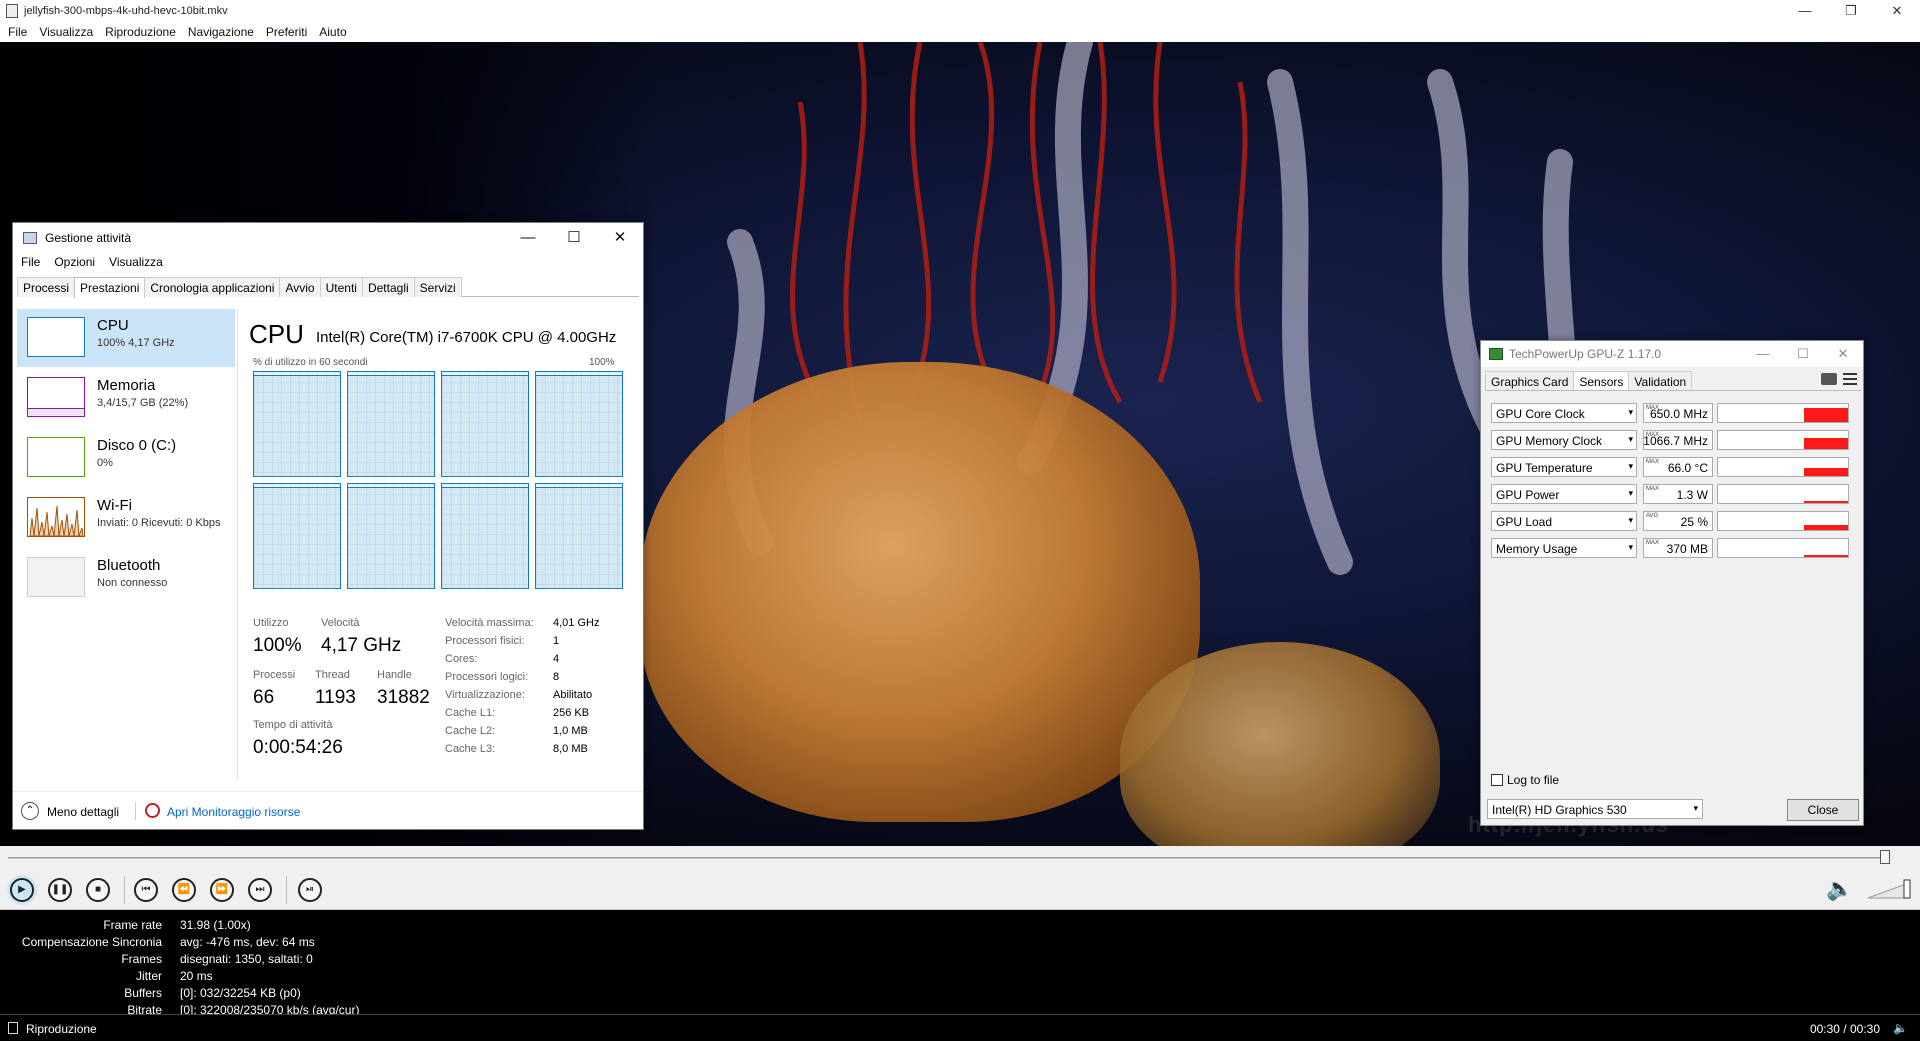  I want to click on stat-processi-label: Processi, so click(274, 675).